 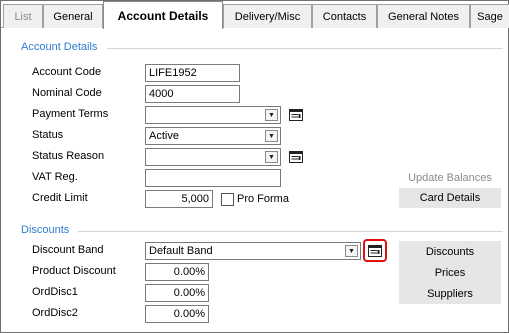 What do you see at coordinates (450, 198) in the screenshot?
I see `card-details-button: Card Details` at bounding box center [450, 198].